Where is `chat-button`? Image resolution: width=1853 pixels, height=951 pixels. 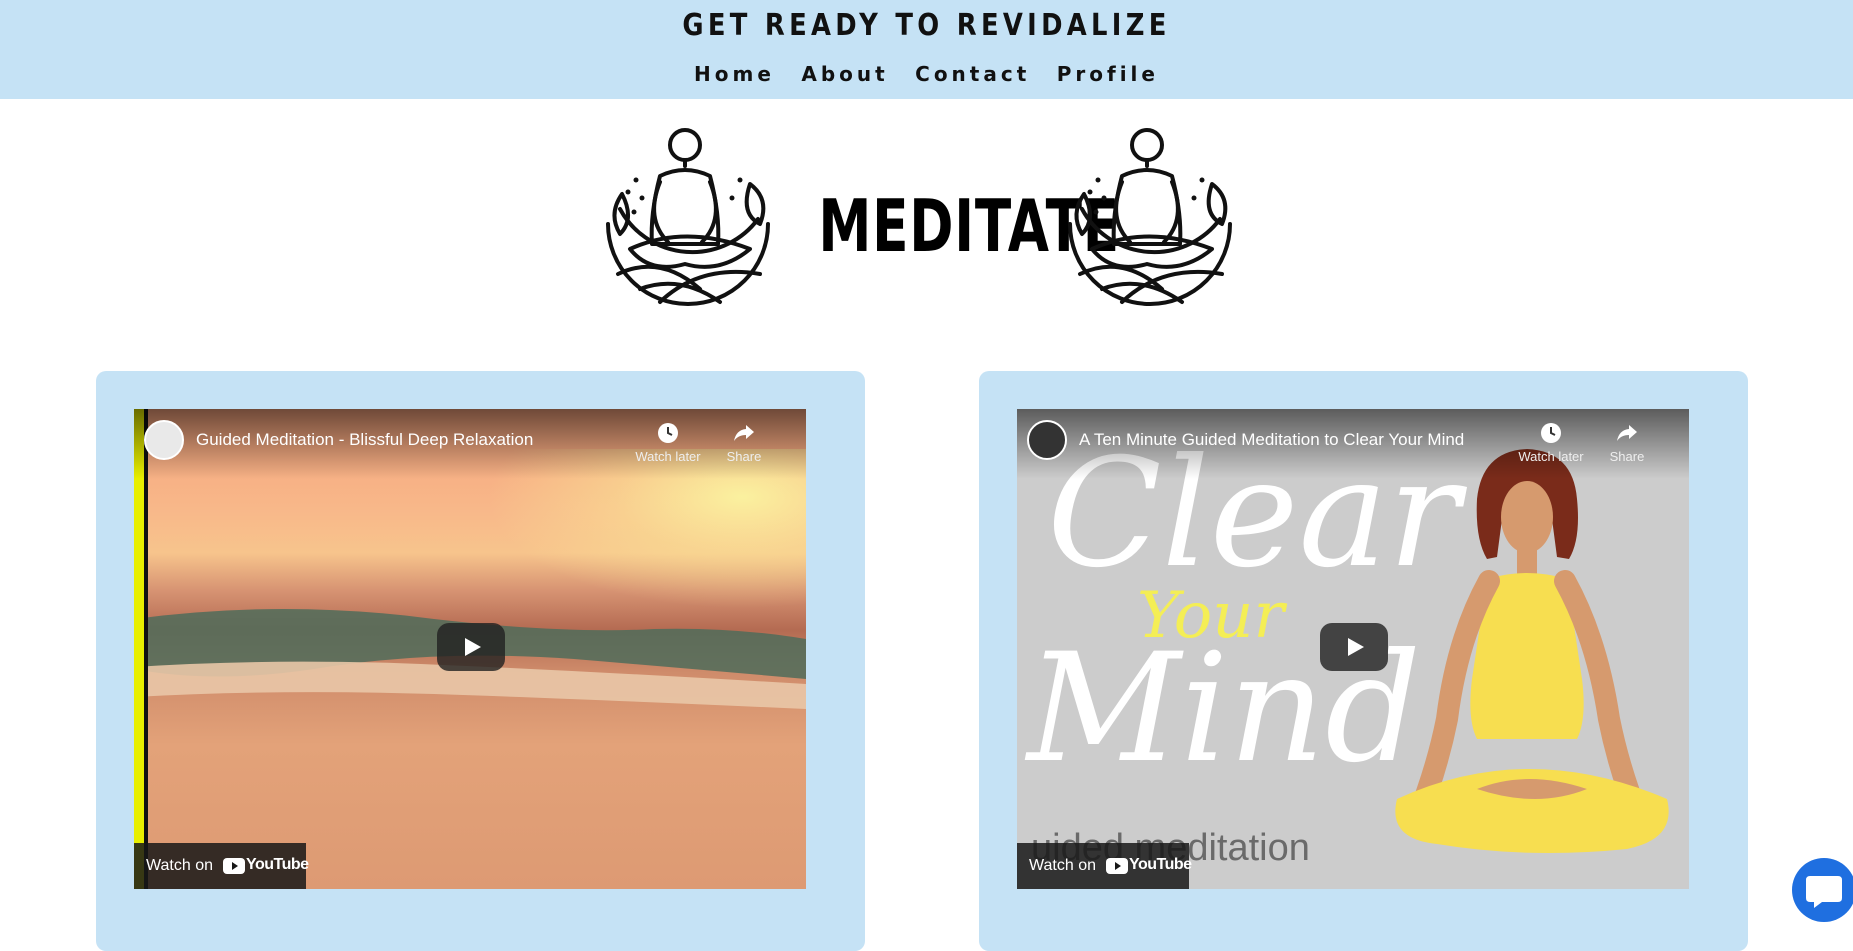
chat-button is located at coordinates (1822, 890).